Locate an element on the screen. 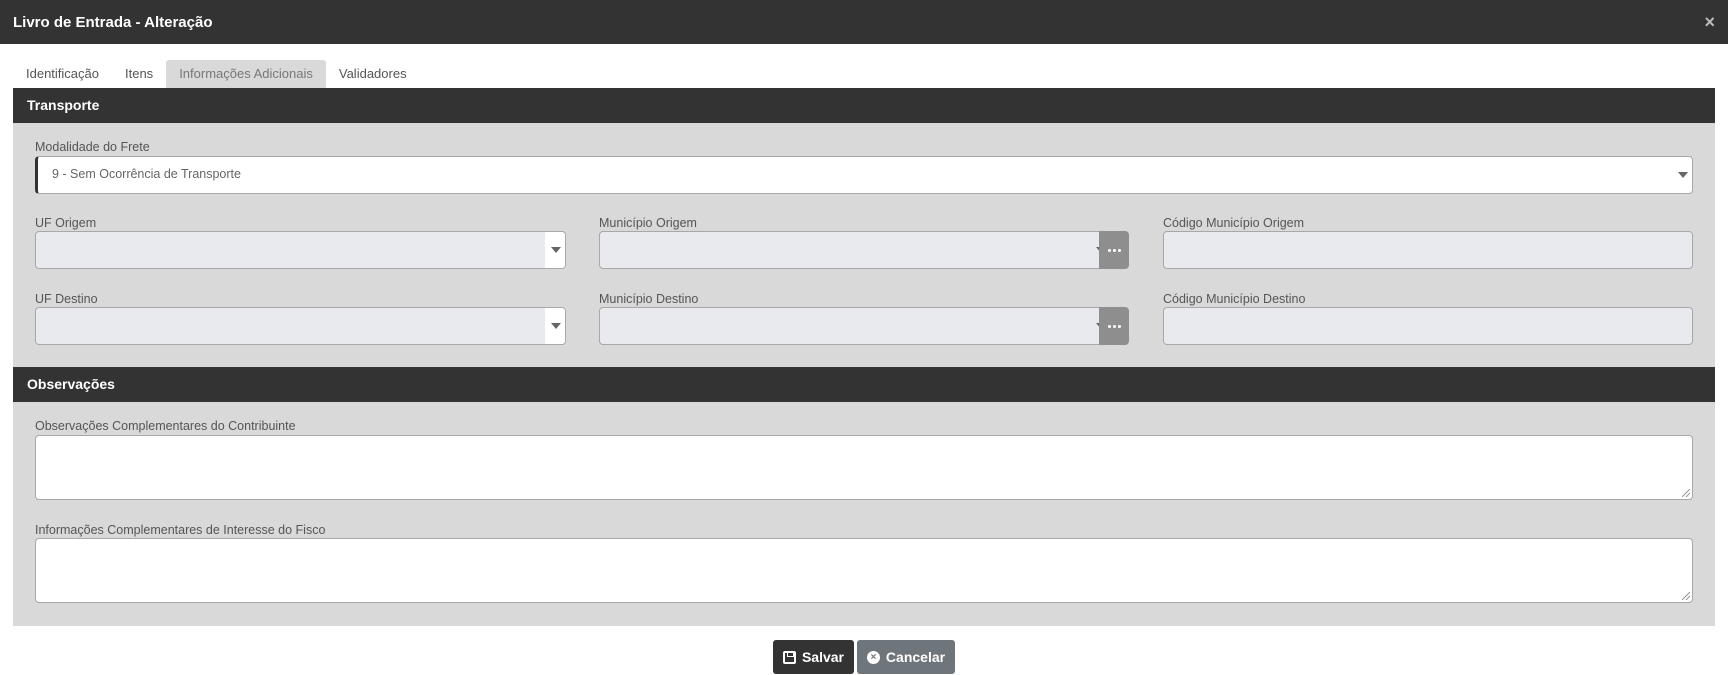 Image resolution: width=1728 pixels, height=675 pixels. close-icon: × is located at coordinates (1709, 22).